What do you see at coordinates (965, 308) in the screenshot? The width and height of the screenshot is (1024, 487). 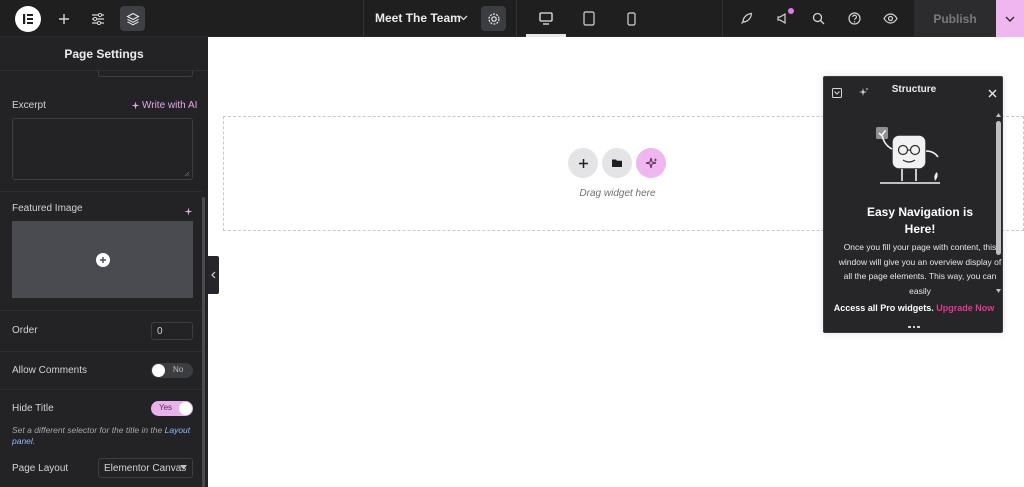 I see `upgrade-now-link: Upgrade Now` at bounding box center [965, 308].